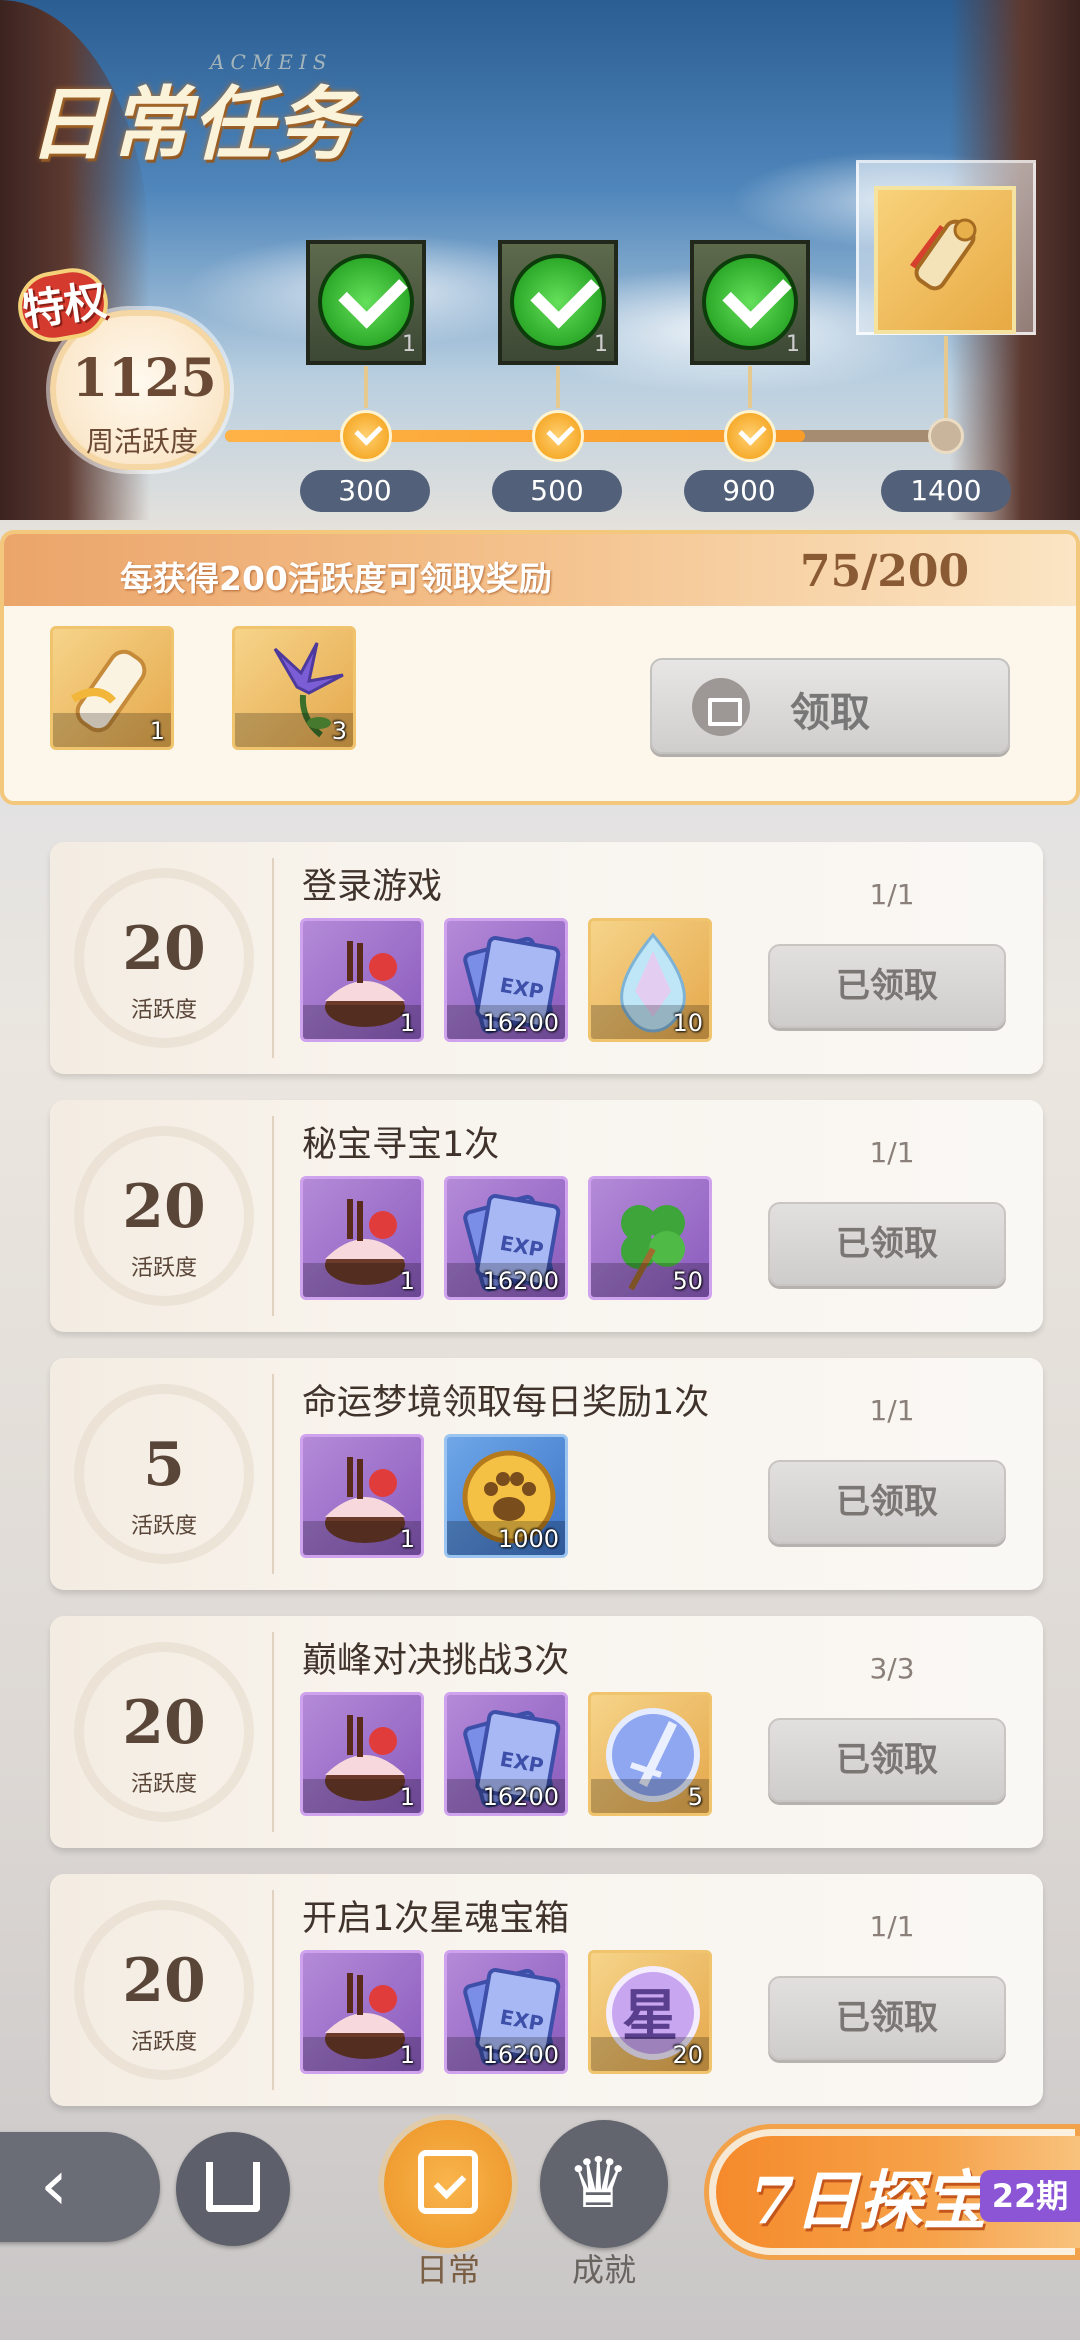  What do you see at coordinates (64, 305) in the screenshot?
I see `privilege-badge-label: 特权` at bounding box center [64, 305].